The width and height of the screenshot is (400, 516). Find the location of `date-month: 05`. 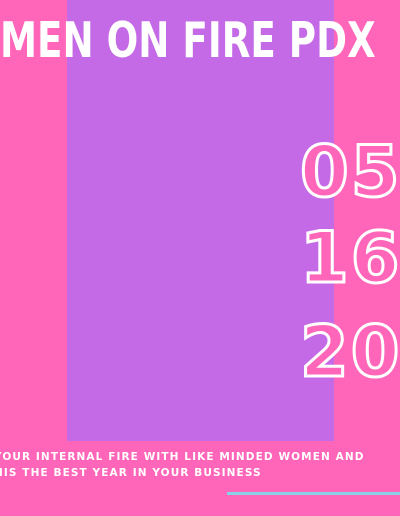

date-month: 05 is located at coordinates (349, 172).